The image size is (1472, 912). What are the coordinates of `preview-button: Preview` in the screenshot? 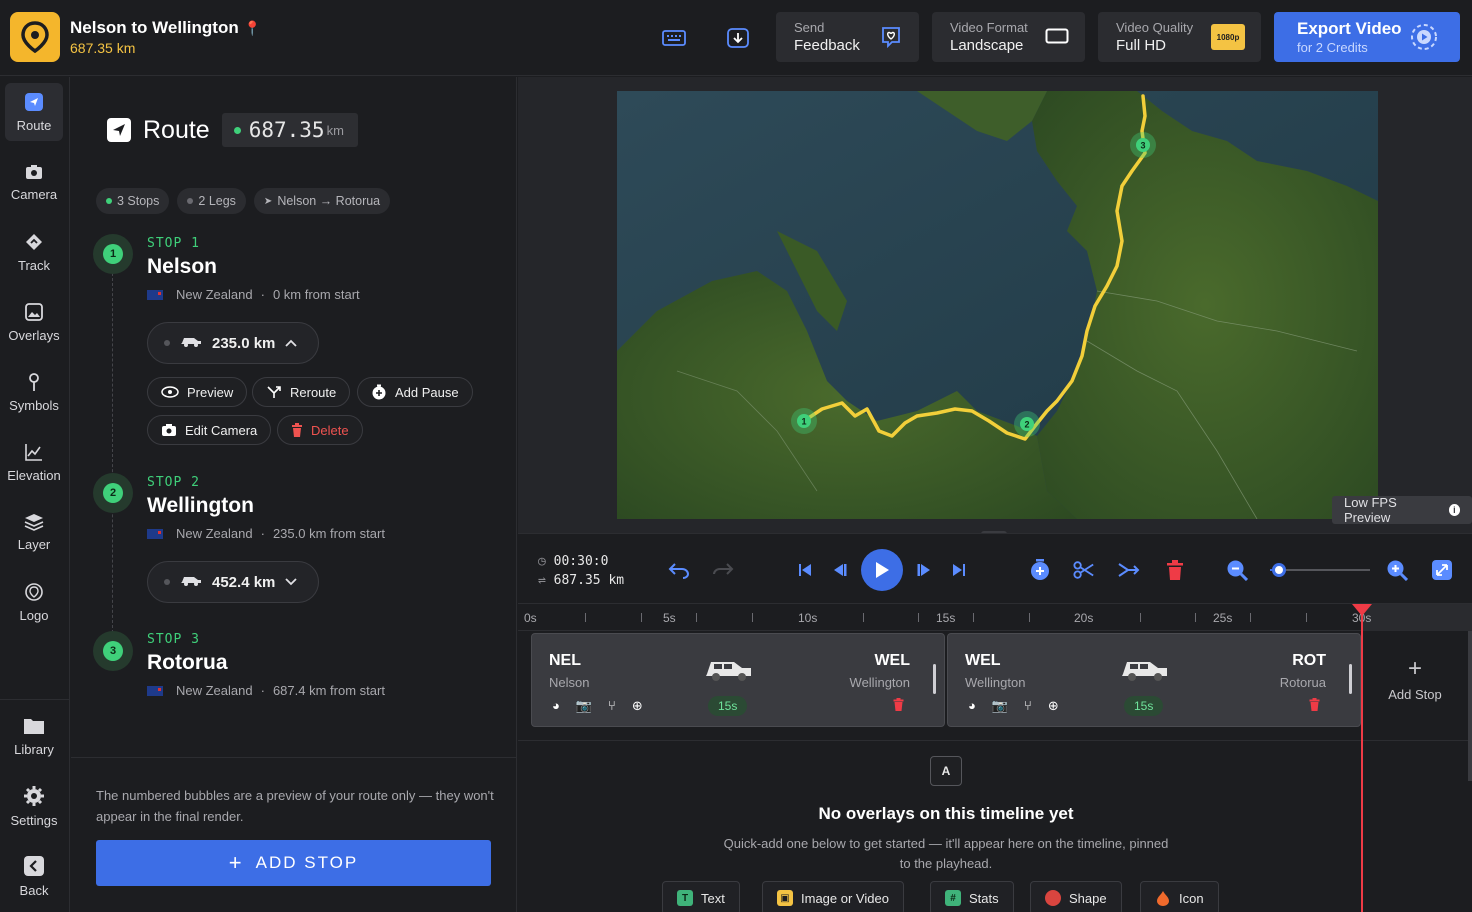 It's located at (197, 392).